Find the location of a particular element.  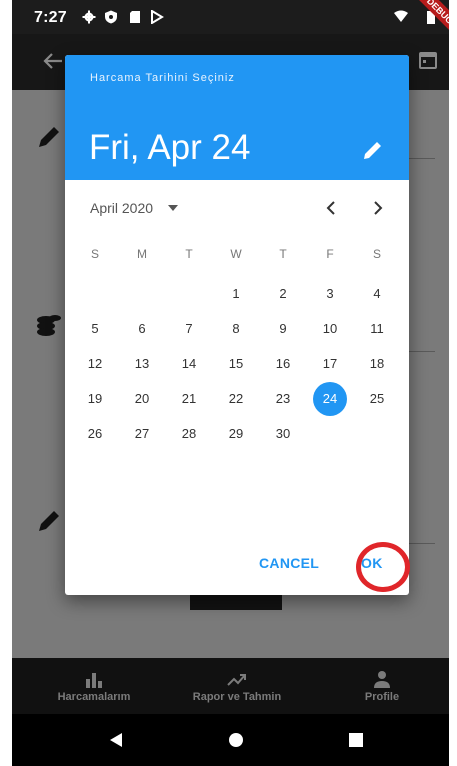

caret-down-icon is located at coordinates (173, 208).